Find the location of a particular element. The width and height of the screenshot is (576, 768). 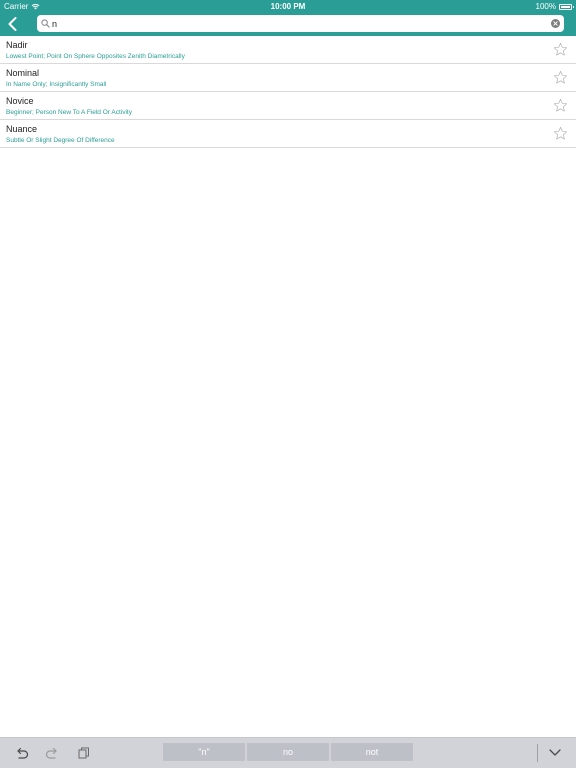

suggestion-no: no is located at coordinates (288, 752).